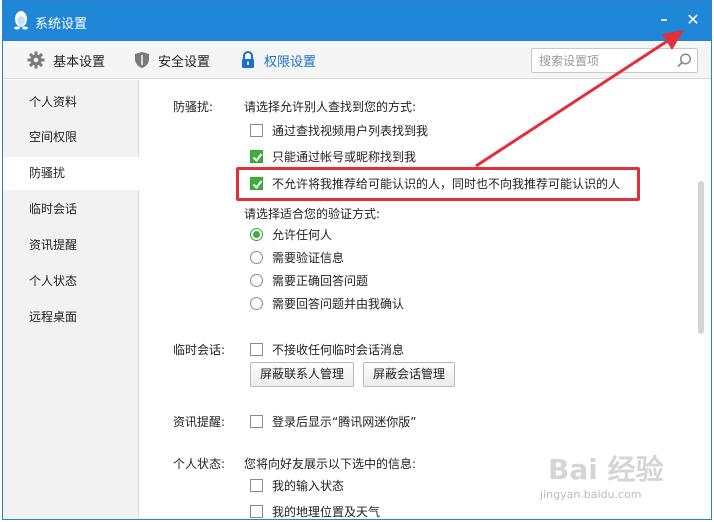 This screenshot has height=522, width=714. I want to click on verify-option-message-label: 需要验证信息, so click(308, 257).